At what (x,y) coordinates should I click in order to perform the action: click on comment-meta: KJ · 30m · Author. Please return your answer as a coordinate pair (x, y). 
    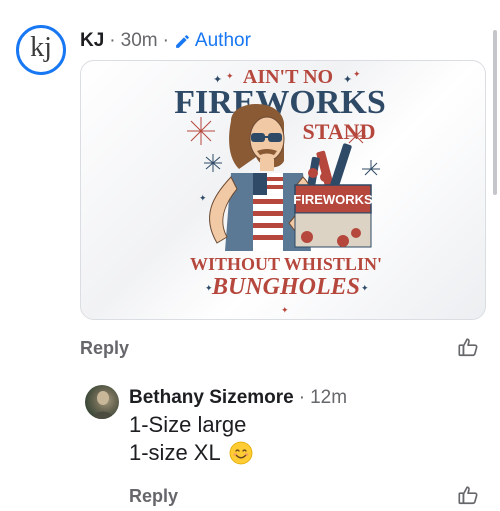
    Looking at the image, I should click on (165, 41).